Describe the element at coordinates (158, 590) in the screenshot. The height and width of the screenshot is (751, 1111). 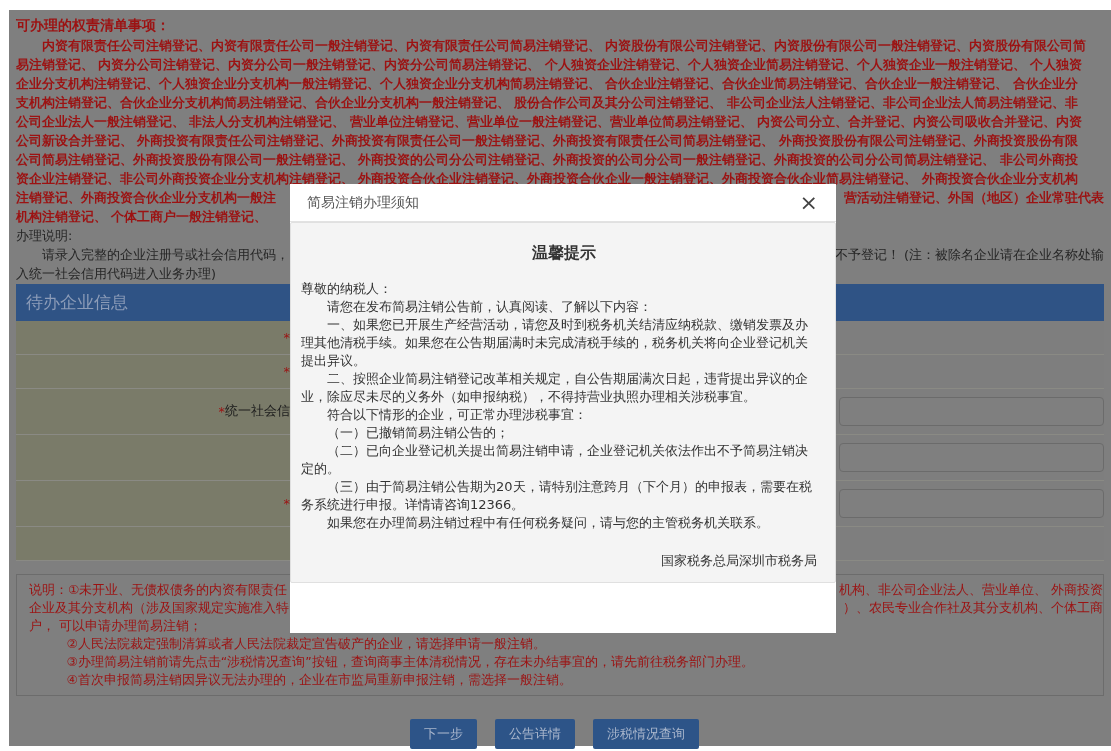
I see `notes-text: 说明：①未开业、无债权债务的内资有限责任` at that location.